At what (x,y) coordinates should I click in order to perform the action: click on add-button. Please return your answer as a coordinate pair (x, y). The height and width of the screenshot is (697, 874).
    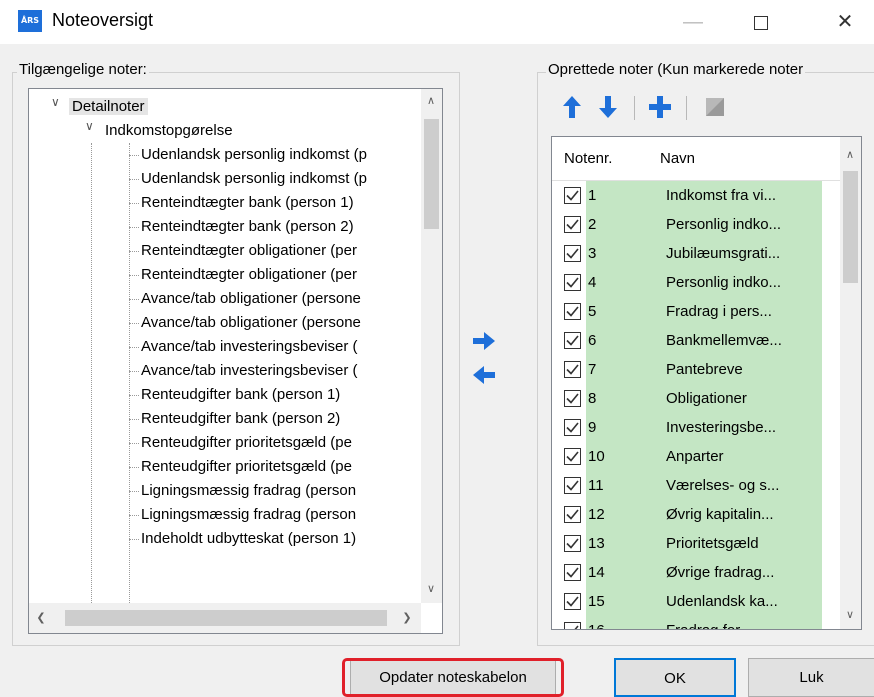
    Looking at the image, I should click on (660, 107).